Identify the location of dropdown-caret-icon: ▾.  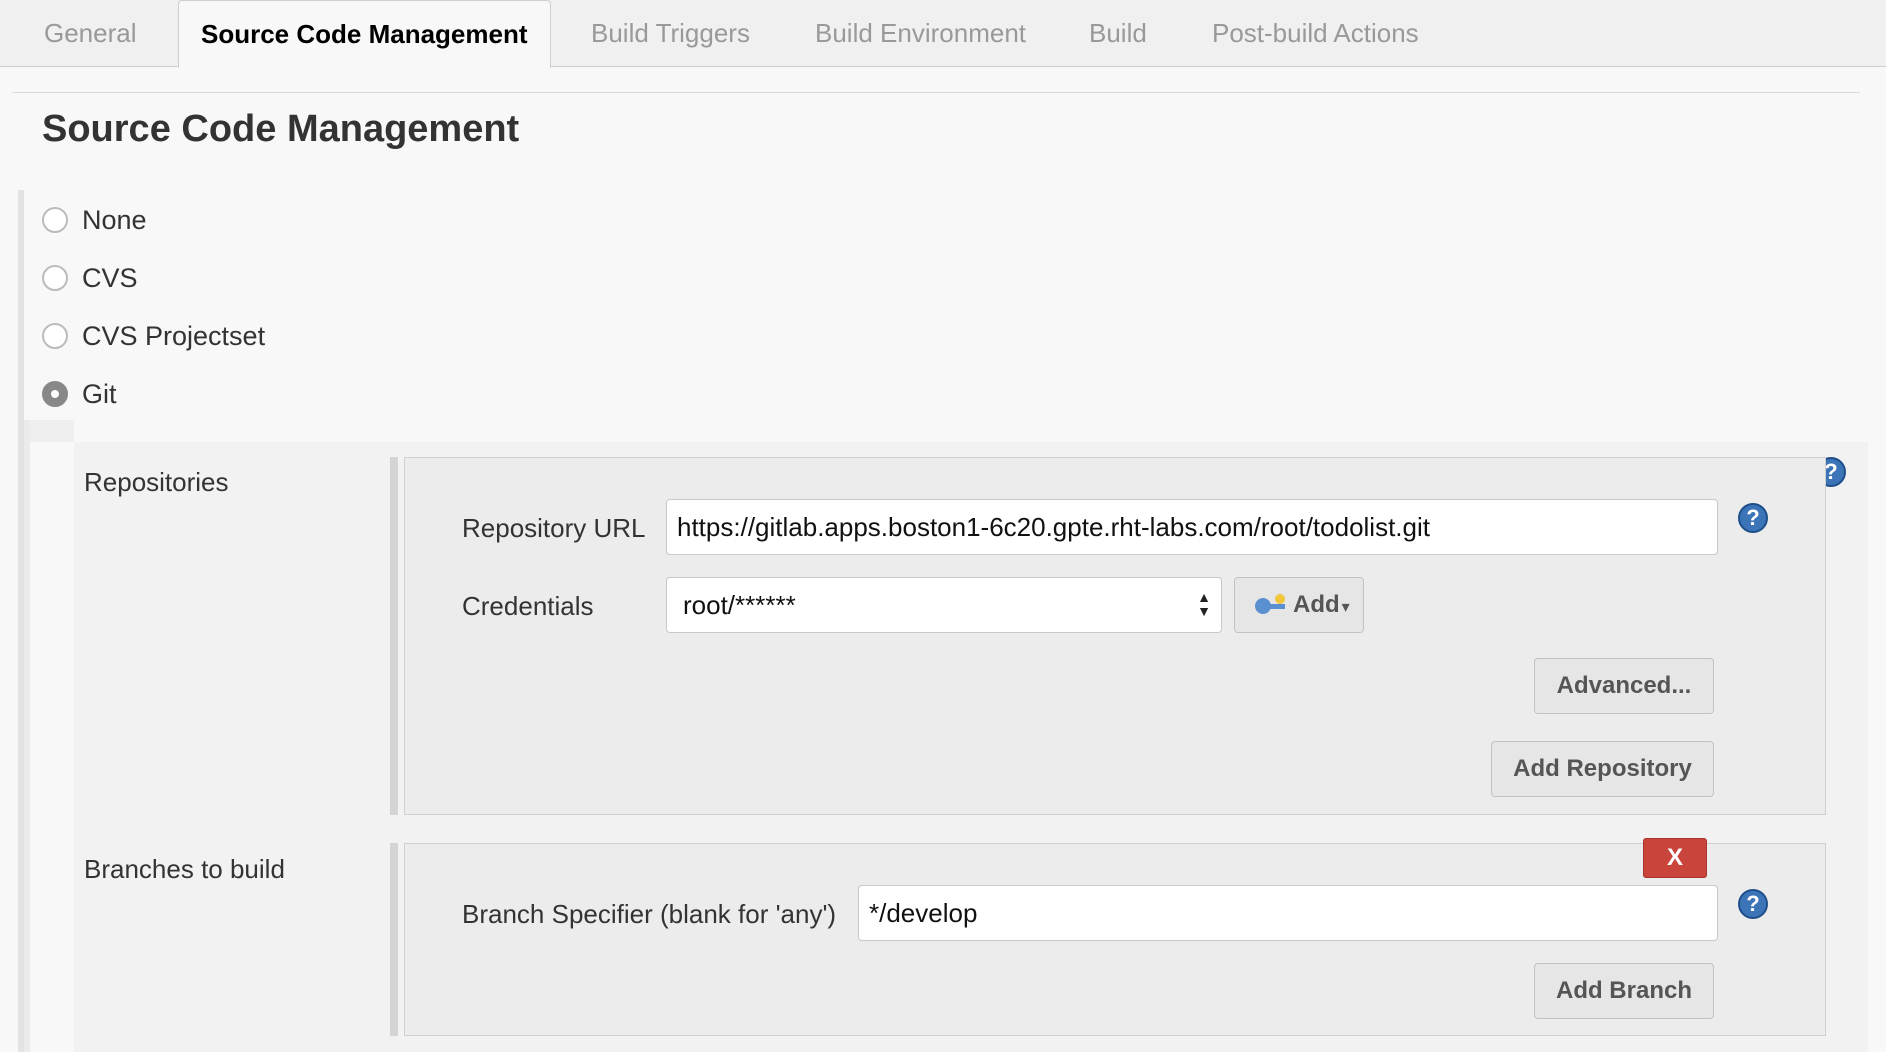
(1345, 607).